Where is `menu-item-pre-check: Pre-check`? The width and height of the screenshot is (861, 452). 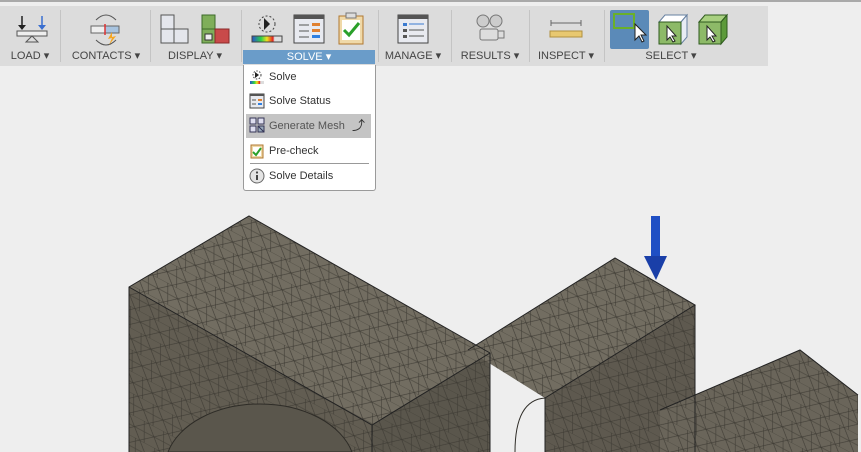
menu-item-pre-check: Pre-check is located at coordinates (308, 151).